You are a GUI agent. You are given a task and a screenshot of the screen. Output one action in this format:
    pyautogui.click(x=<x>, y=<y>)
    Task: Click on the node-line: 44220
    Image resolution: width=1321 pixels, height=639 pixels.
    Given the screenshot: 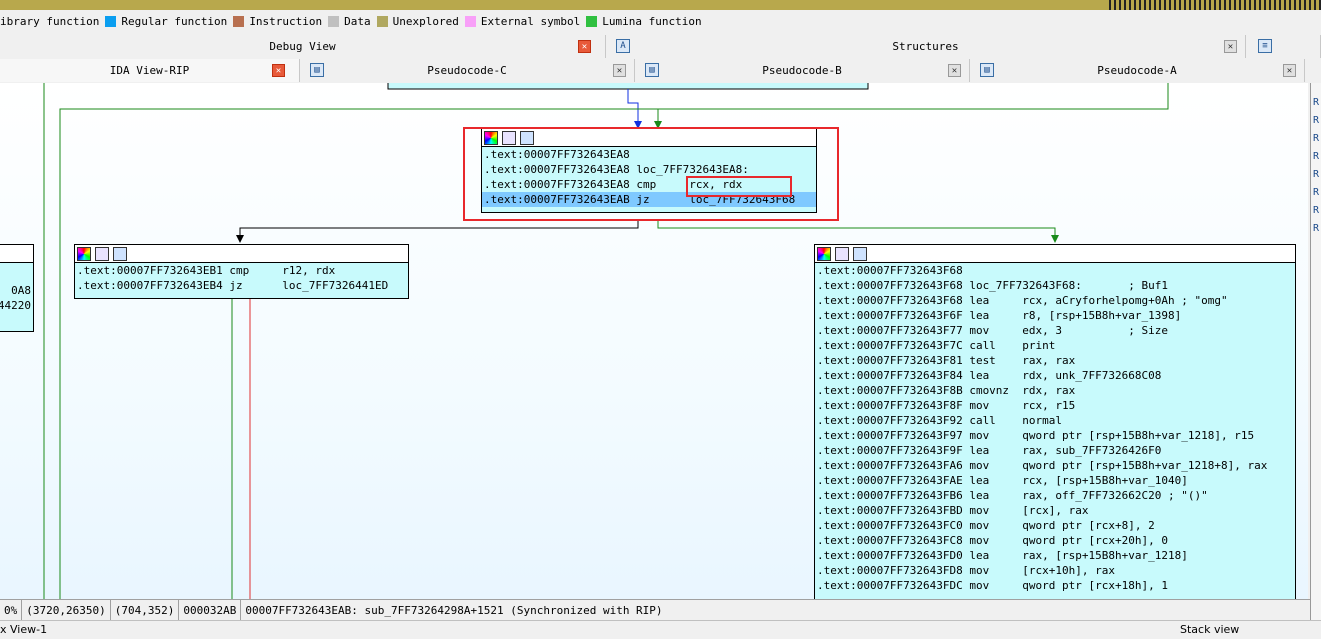 What is the action you would take?
    pyautogui.click(x=15, y=305)
    